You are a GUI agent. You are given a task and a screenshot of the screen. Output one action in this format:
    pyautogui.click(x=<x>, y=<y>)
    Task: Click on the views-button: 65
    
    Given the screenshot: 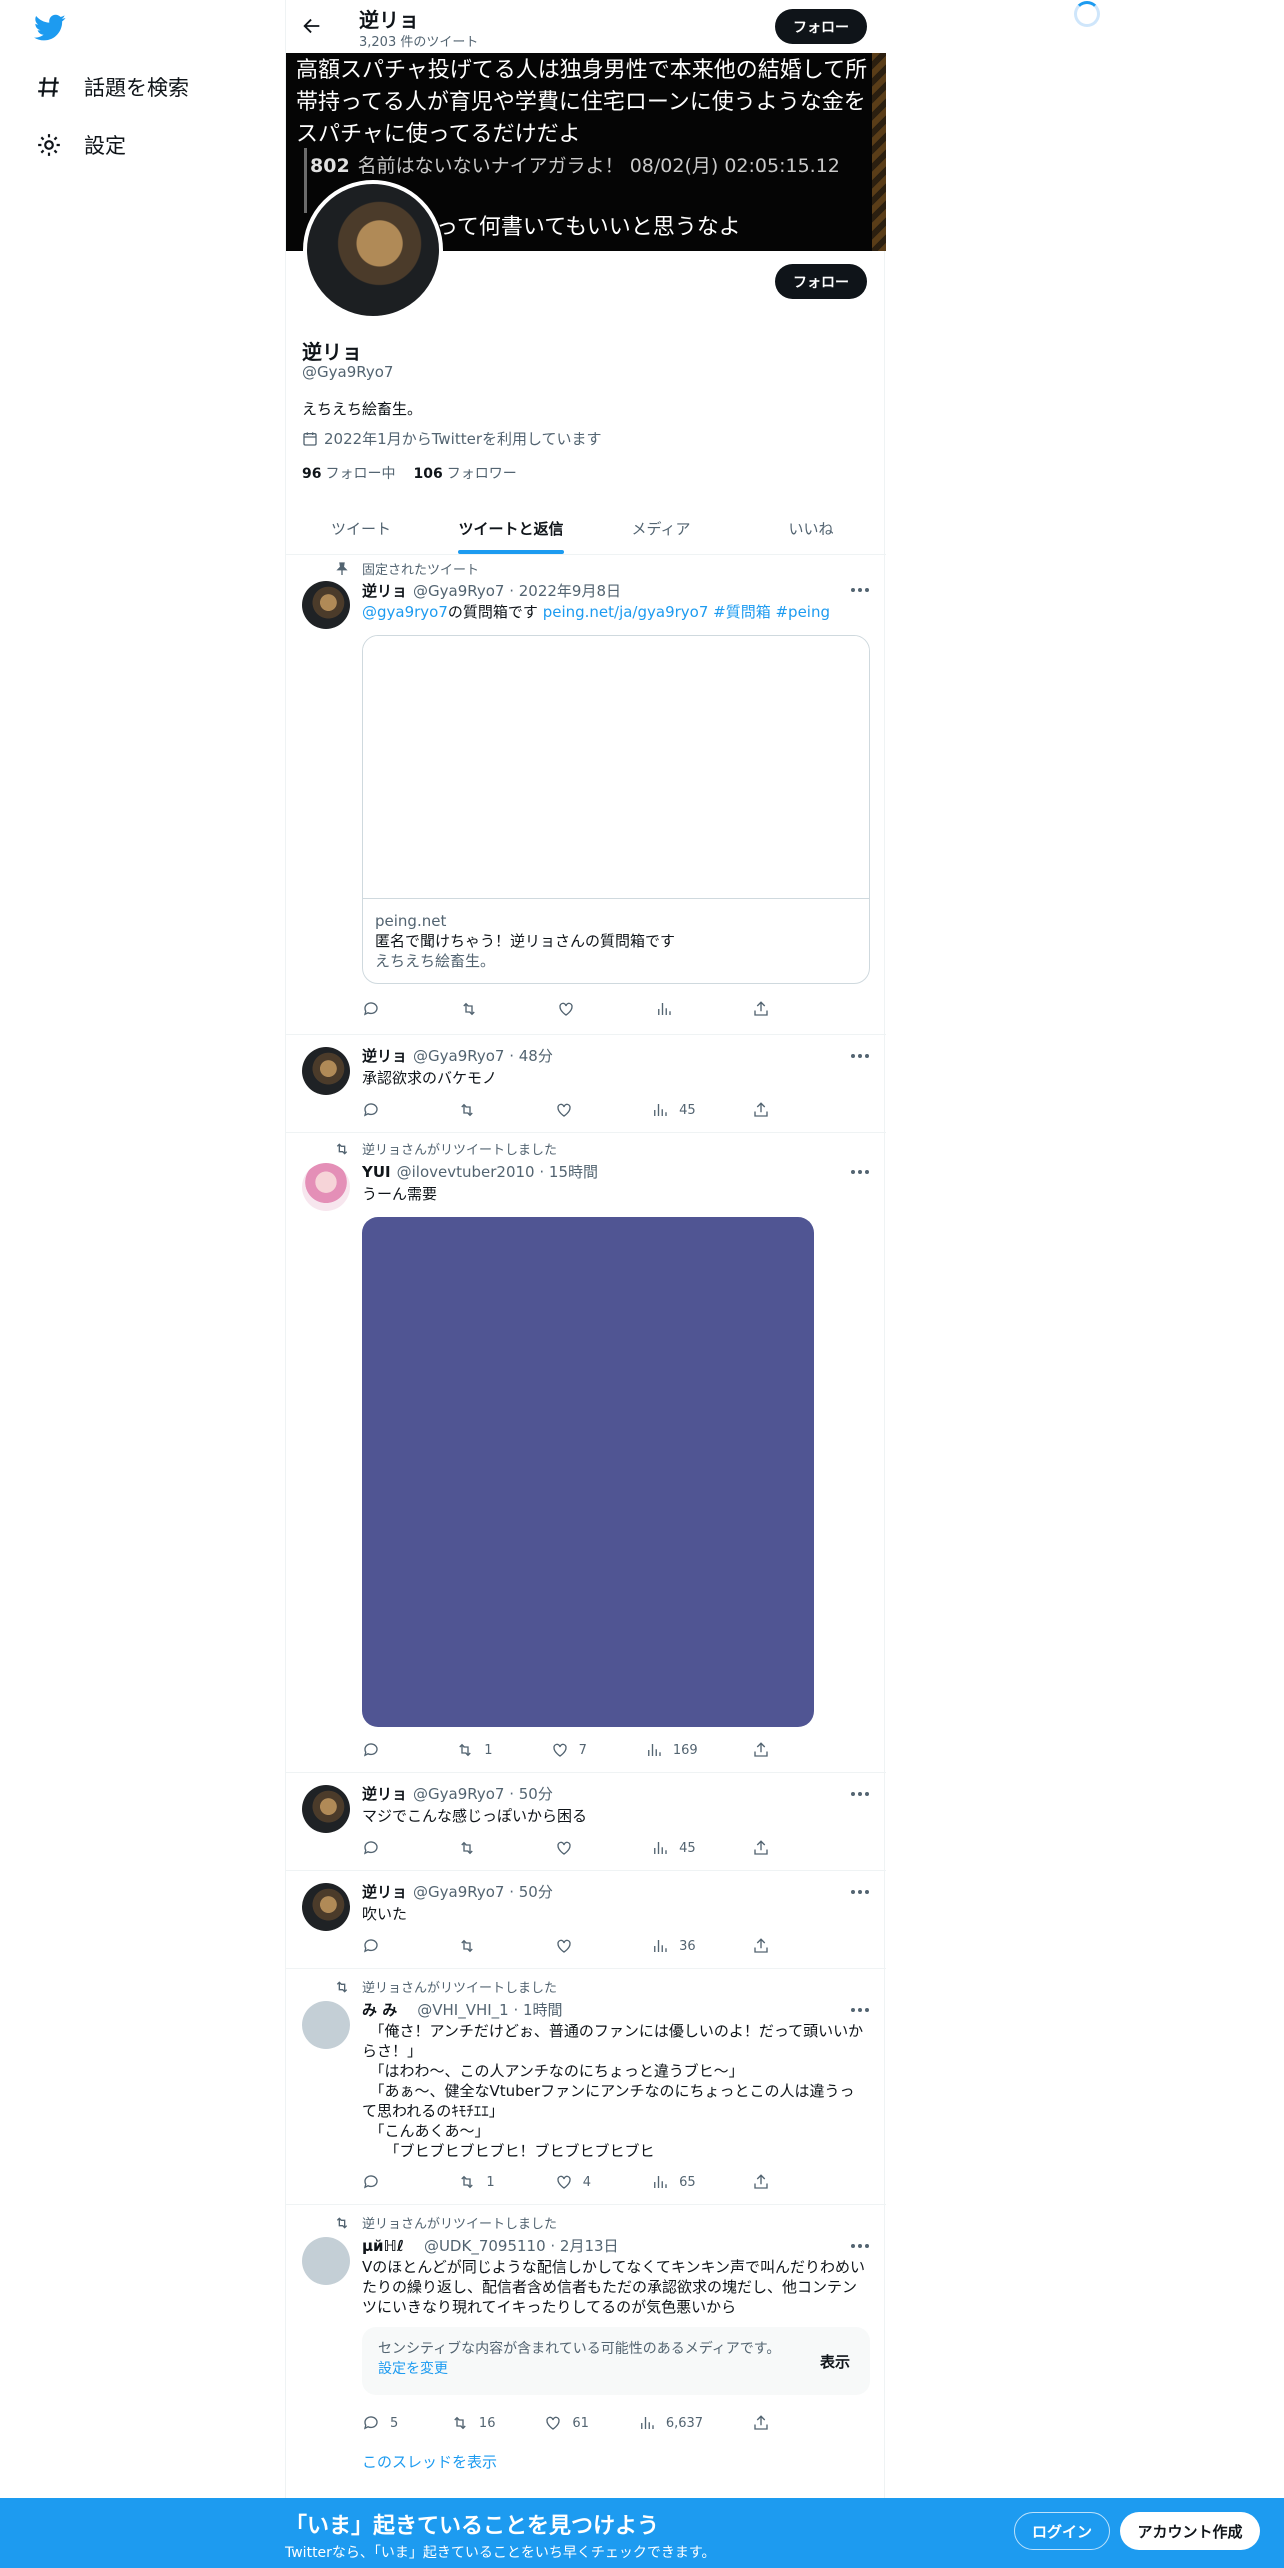 What is the action you would take?
    pyautogui.click(x=673, y=2182)
    